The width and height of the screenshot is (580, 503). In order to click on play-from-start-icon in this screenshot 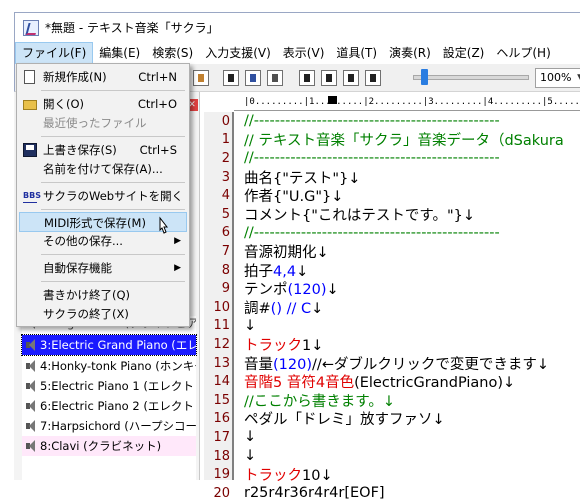, I will do `click(307, 78)`.